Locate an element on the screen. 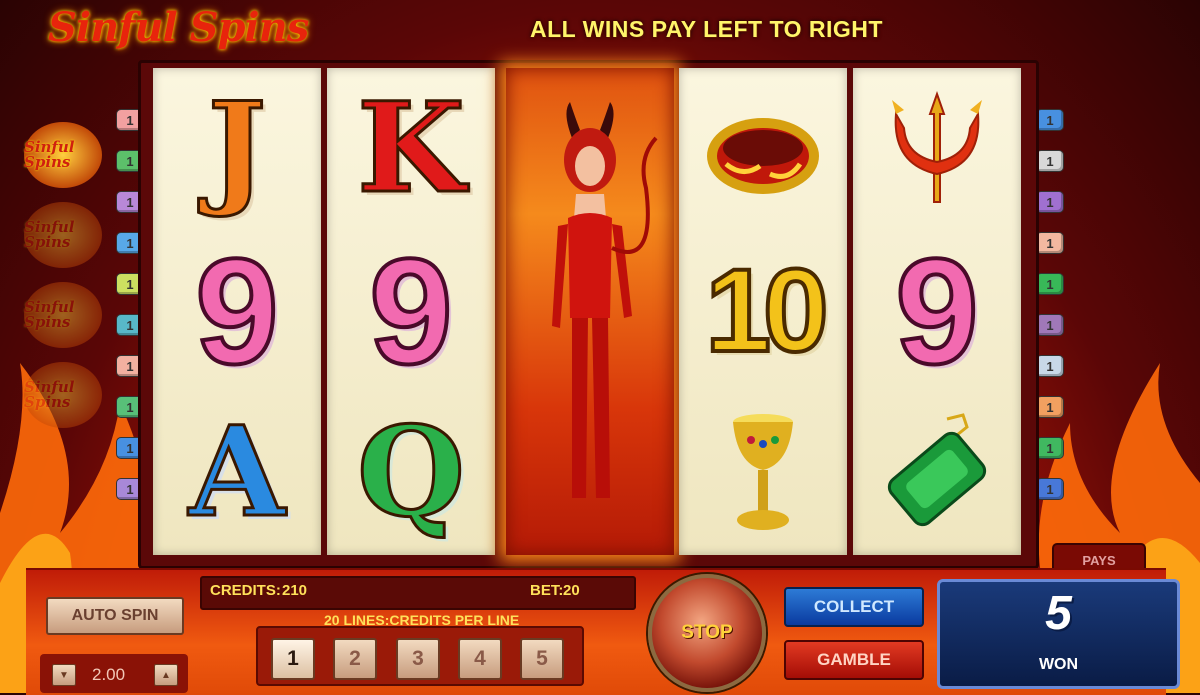  credits-label: CREDITS: is located at coordinates (245, 590).